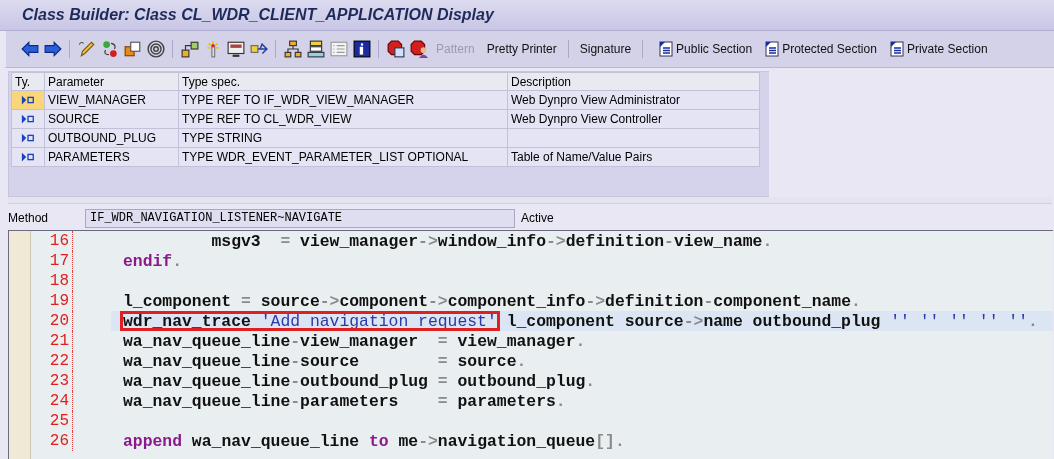  I want to click on stop-sign-person-icon, so click(418, 49).